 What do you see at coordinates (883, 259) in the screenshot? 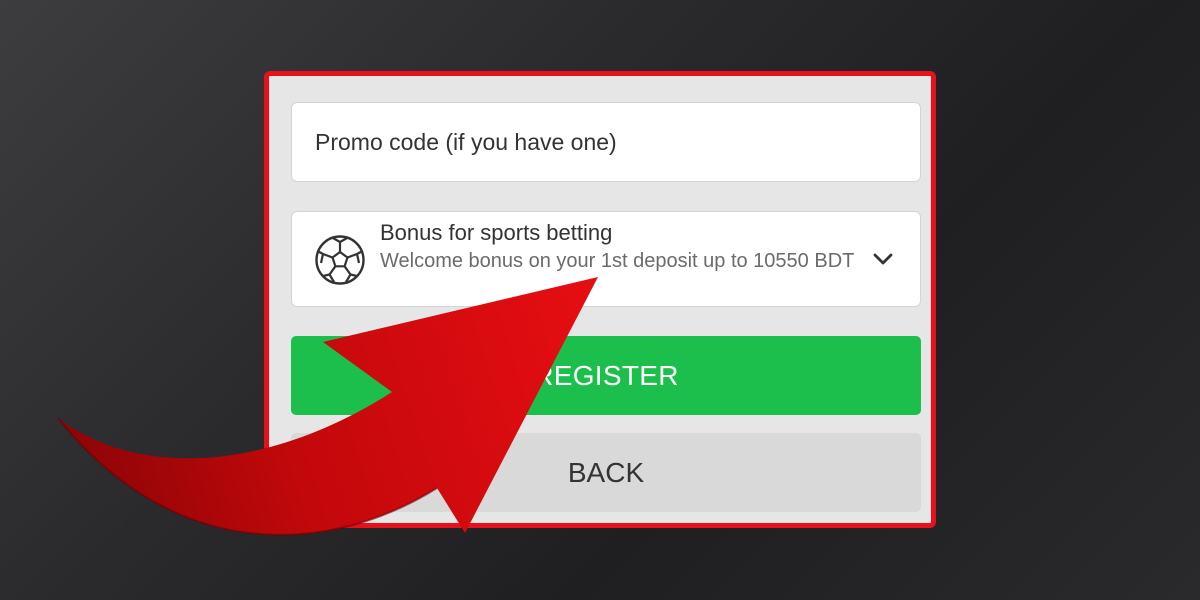
I see `chevron-down-icon` at bounding box center [883, 259].